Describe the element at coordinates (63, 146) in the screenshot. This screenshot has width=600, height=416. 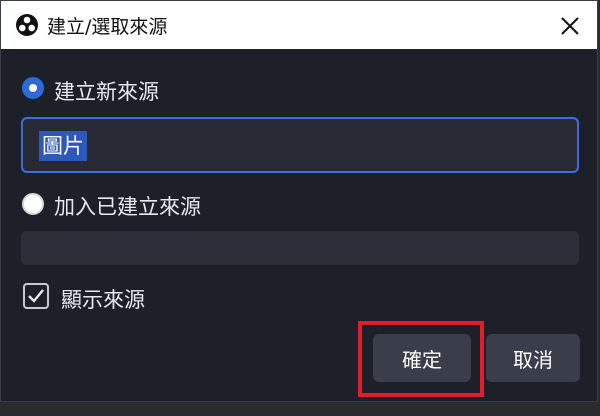
I see `source-name-value: 圖片` at that location.